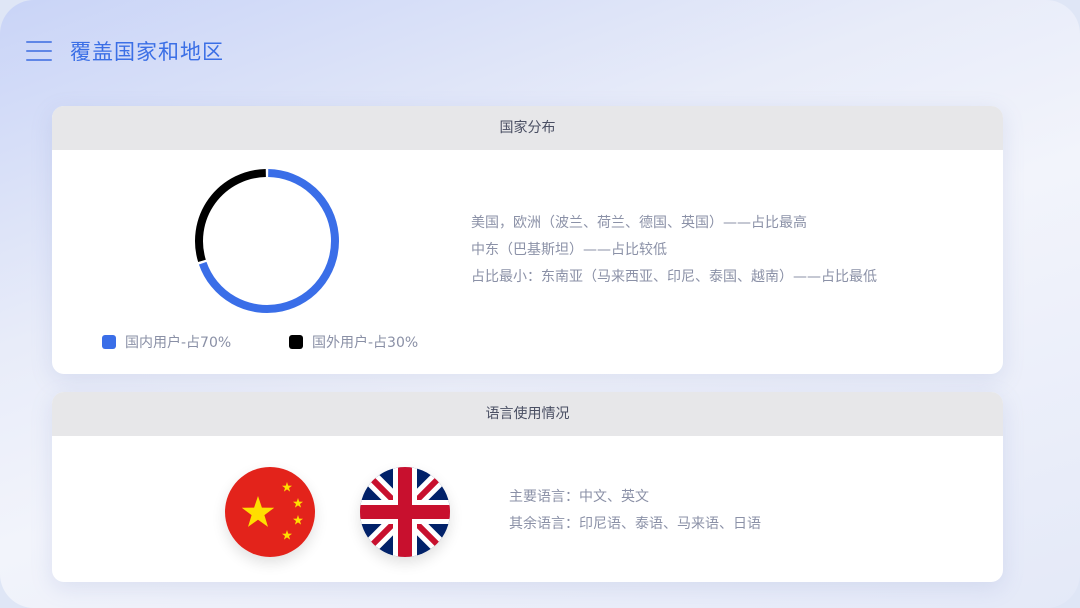 This screenshot has width=1080, height=608. I want to click on language-description: 主要语言：中文、英文 其余语言：印尼语、泰语、马来语、日语, so click(635, 511).